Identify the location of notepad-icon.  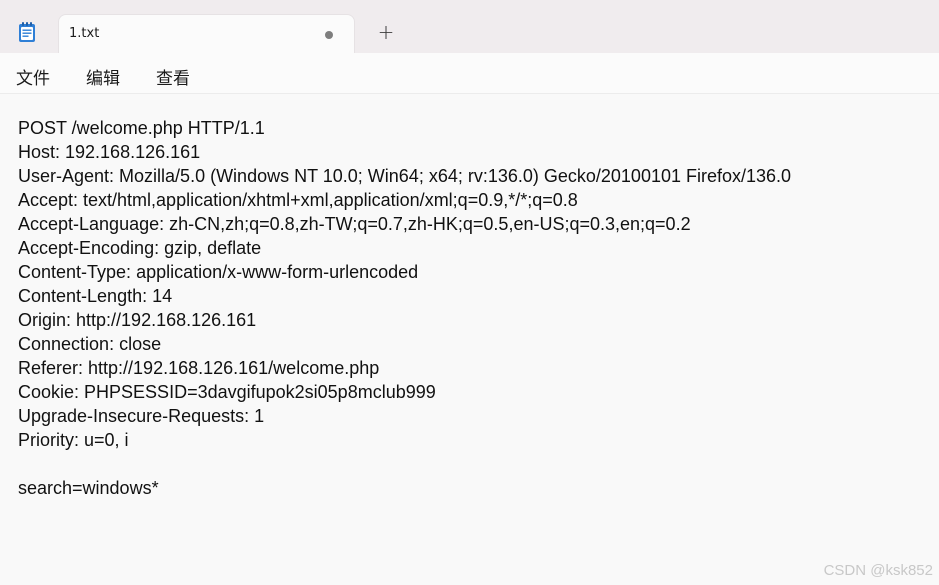
(27, 32).